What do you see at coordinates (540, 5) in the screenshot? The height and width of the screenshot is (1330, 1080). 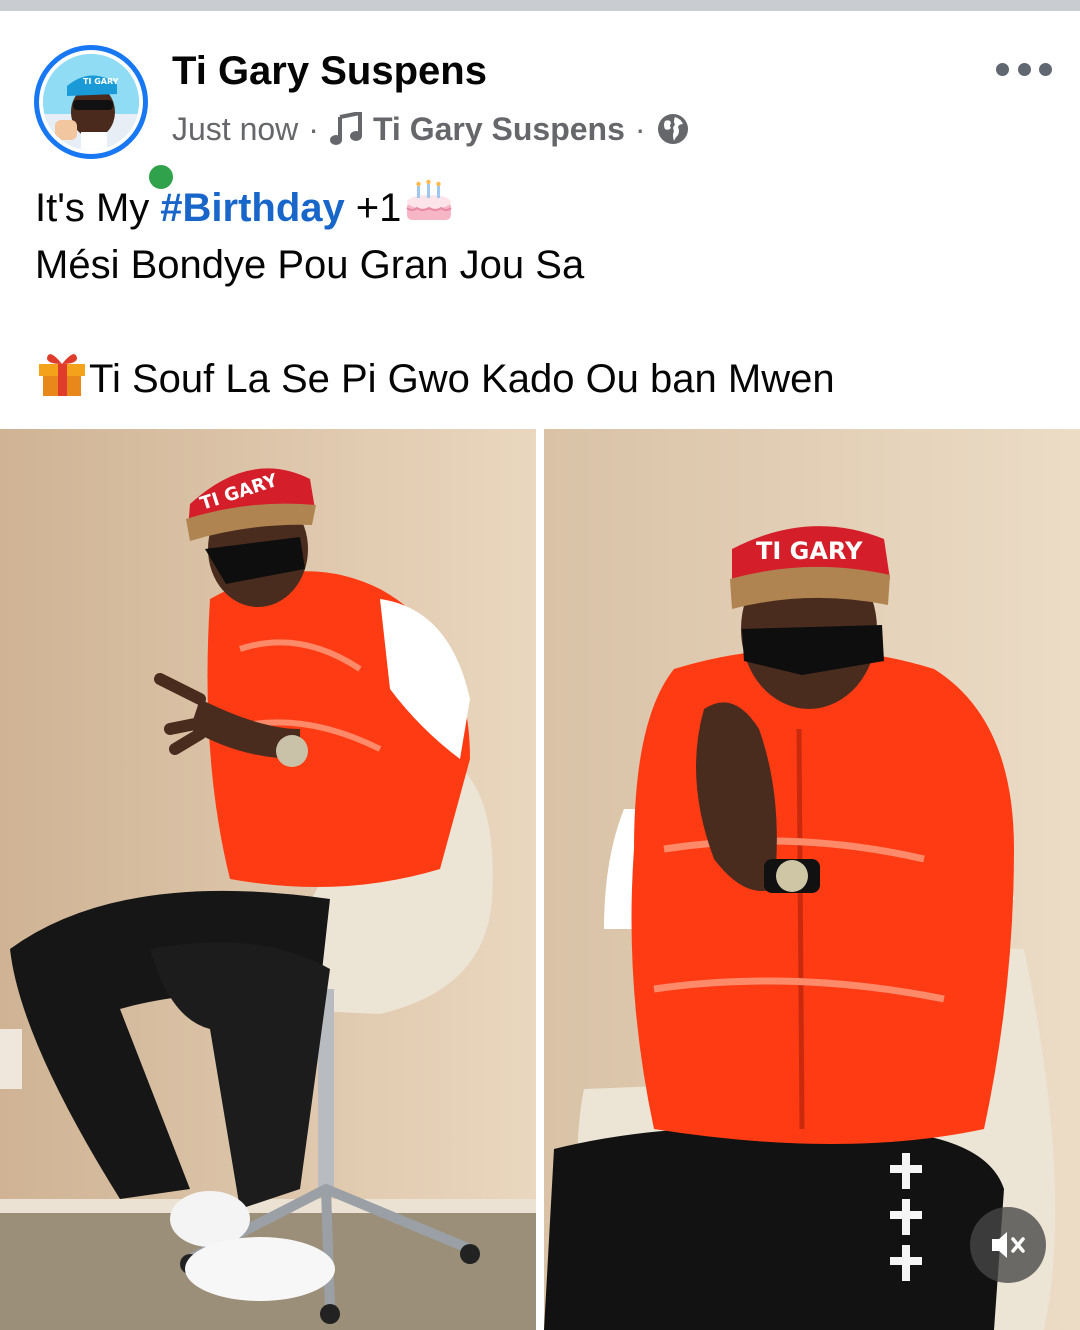 I see `feed-divider` at bounding box center [540, 5].